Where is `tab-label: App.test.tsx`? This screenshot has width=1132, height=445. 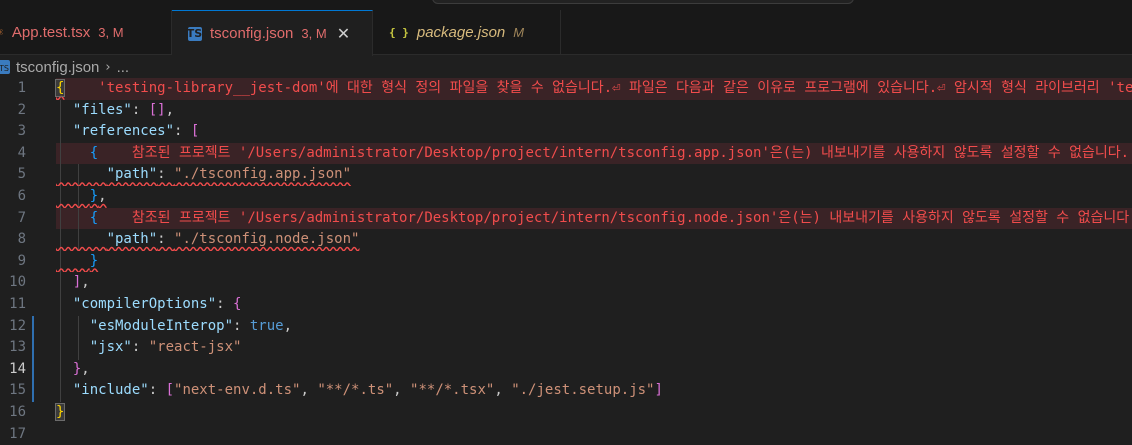
tab-label: App.test.tsx is located at coordinates (51, 32).